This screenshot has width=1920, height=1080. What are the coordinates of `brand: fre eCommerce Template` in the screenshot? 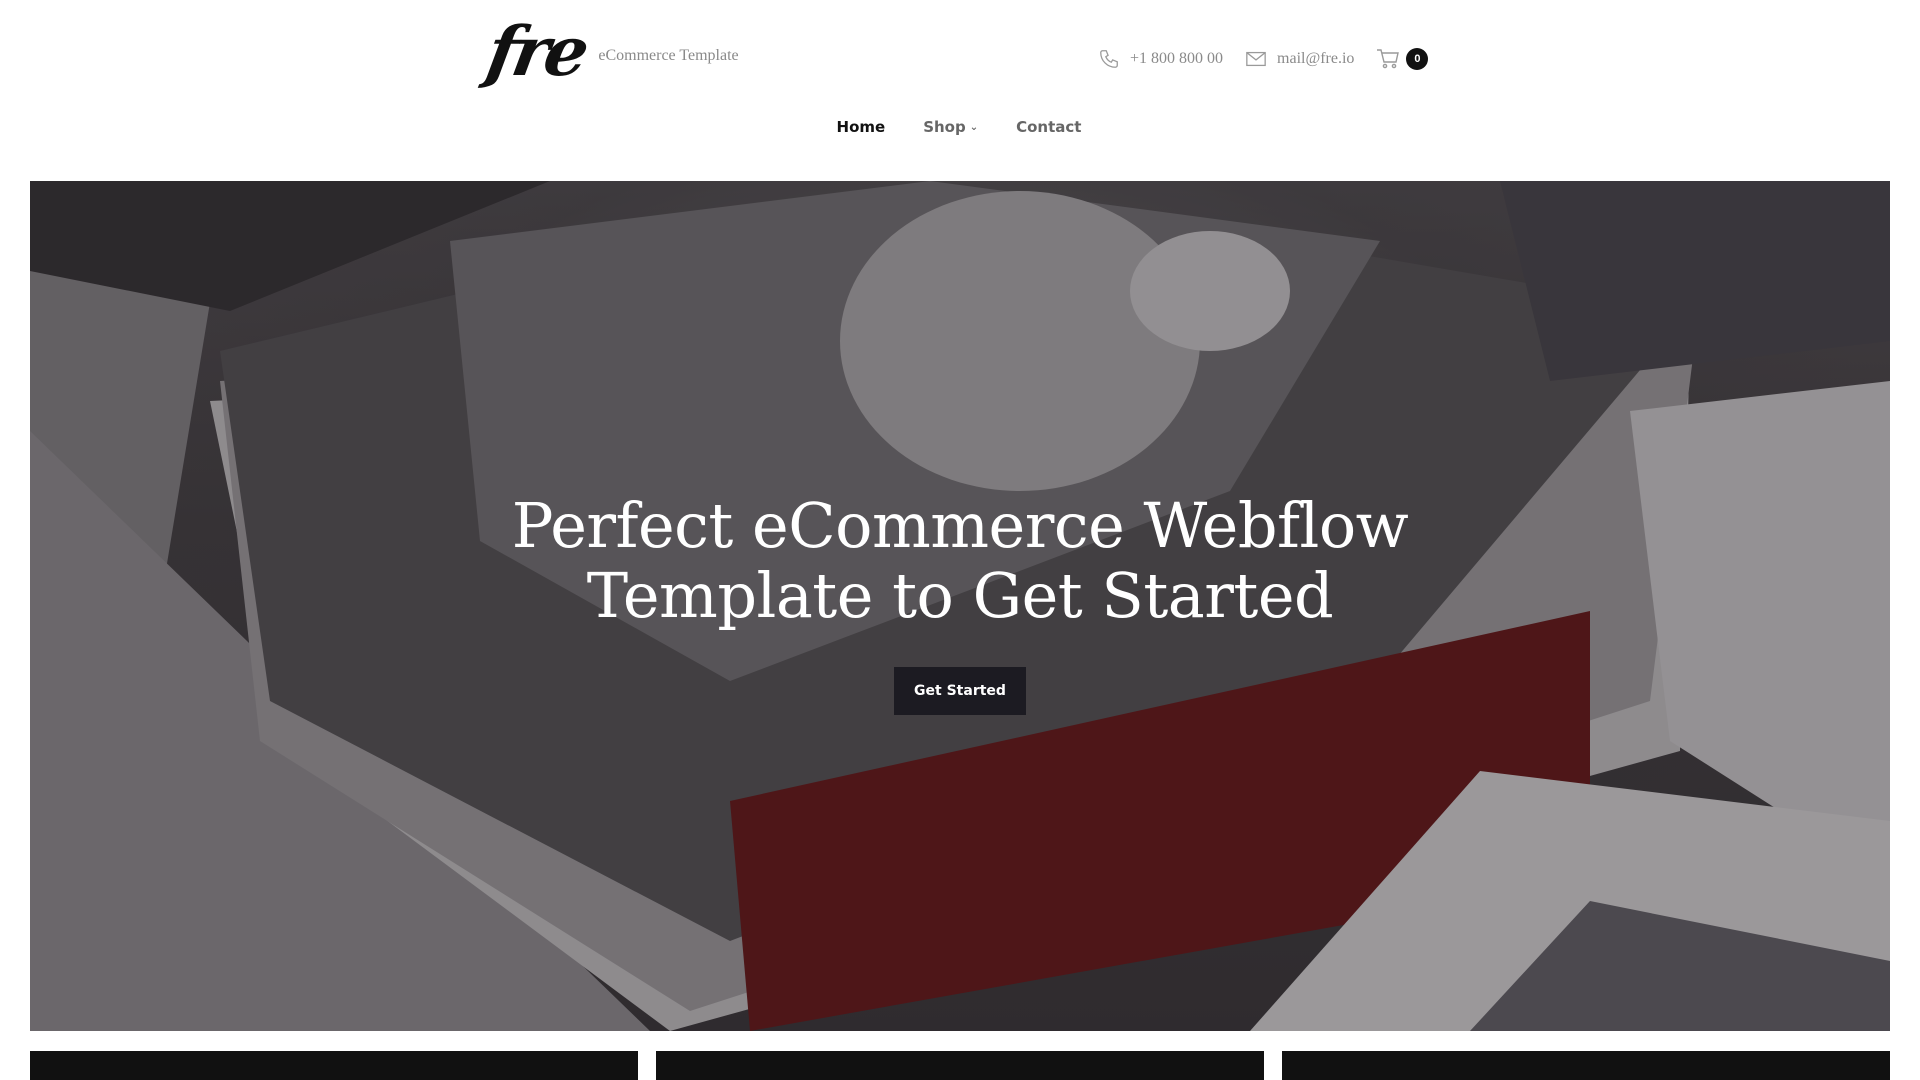 It's located at (610, 52).